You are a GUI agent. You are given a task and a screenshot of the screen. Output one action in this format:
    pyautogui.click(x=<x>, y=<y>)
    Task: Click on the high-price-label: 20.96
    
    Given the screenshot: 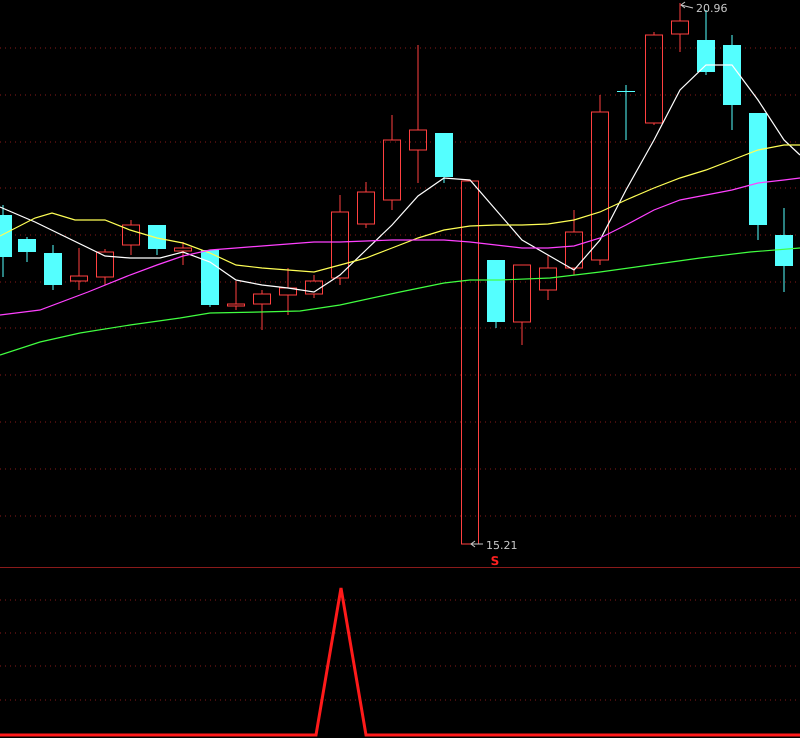 What is the action you would take?
    pyautogui.click(x=712, y=8)
    